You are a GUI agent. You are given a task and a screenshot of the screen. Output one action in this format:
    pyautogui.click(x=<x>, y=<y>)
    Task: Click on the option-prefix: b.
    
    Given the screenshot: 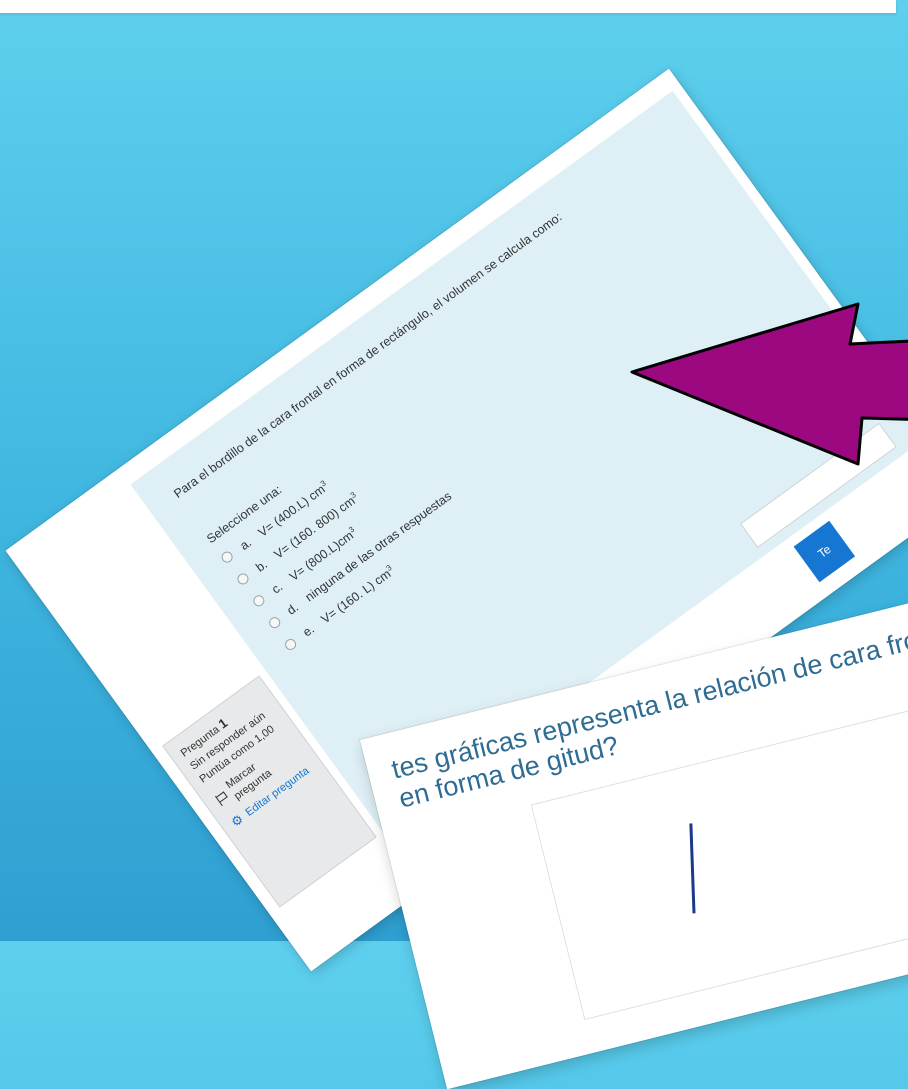 What is the action you would take?
    pyautogui.click(x=261, y=566)
    